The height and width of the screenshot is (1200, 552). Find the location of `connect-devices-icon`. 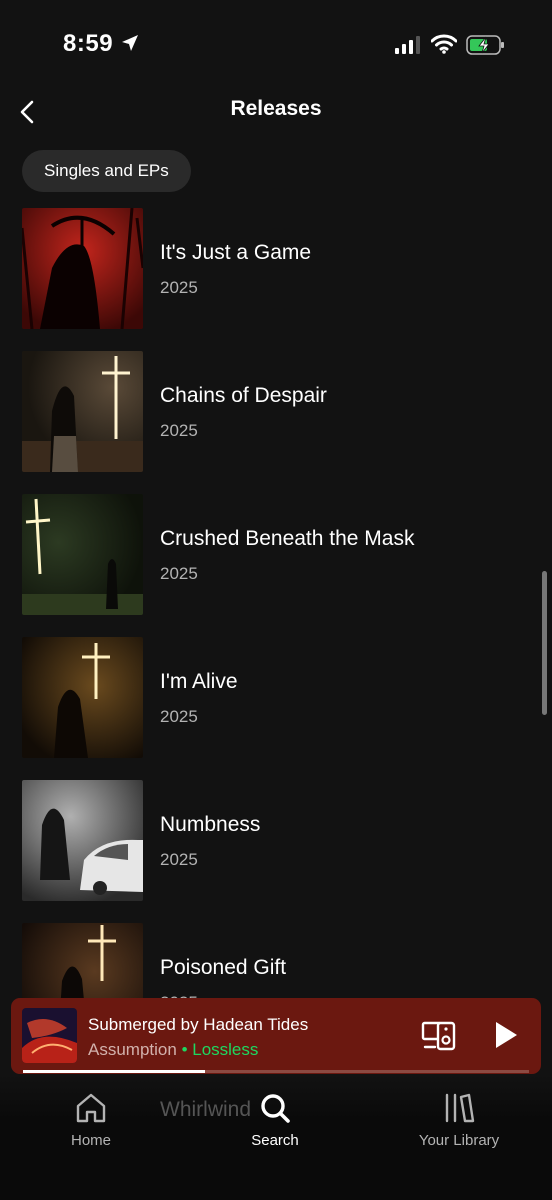

connect-devices-icon is located at coordinates (439, 1036).